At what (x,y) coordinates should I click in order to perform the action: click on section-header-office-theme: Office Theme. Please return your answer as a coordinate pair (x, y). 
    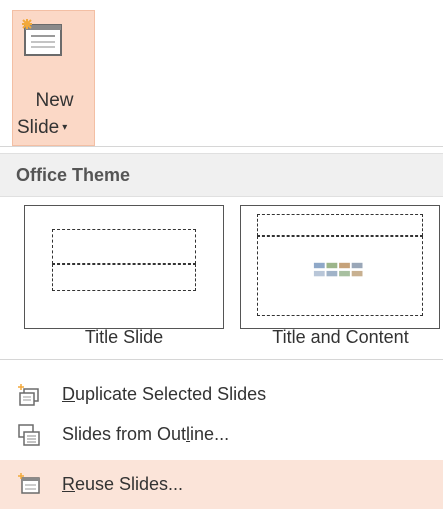
    Looking at the image, I should click on (221, 175).